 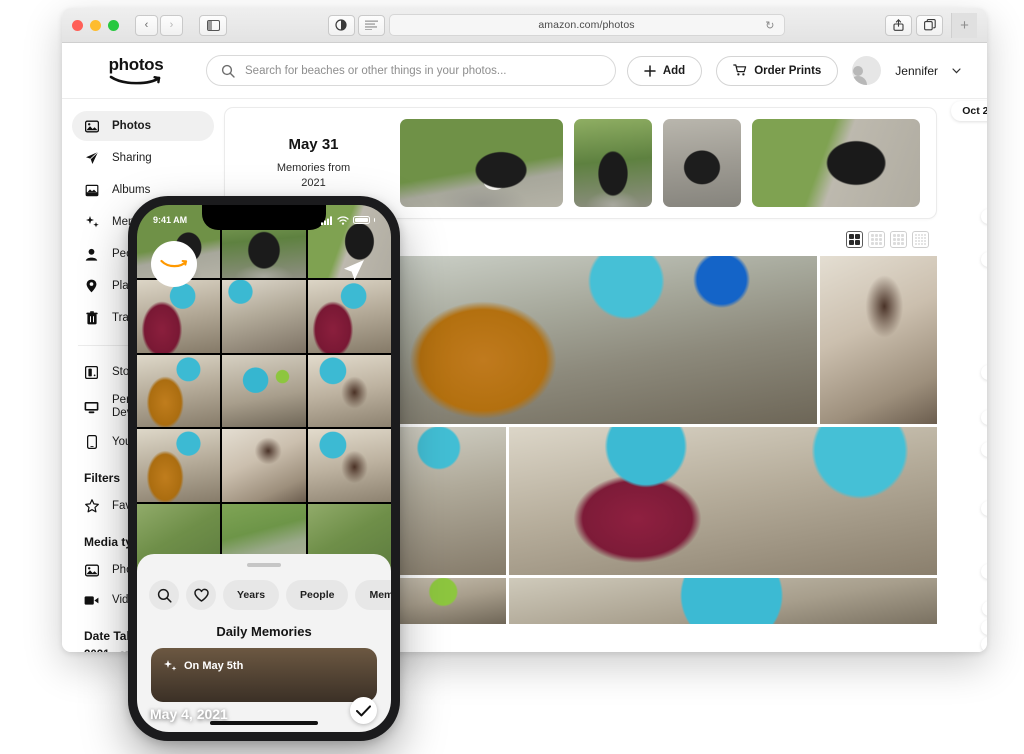 I want to click on order-prints-label: Order Prints, so click(x=788, y=70).